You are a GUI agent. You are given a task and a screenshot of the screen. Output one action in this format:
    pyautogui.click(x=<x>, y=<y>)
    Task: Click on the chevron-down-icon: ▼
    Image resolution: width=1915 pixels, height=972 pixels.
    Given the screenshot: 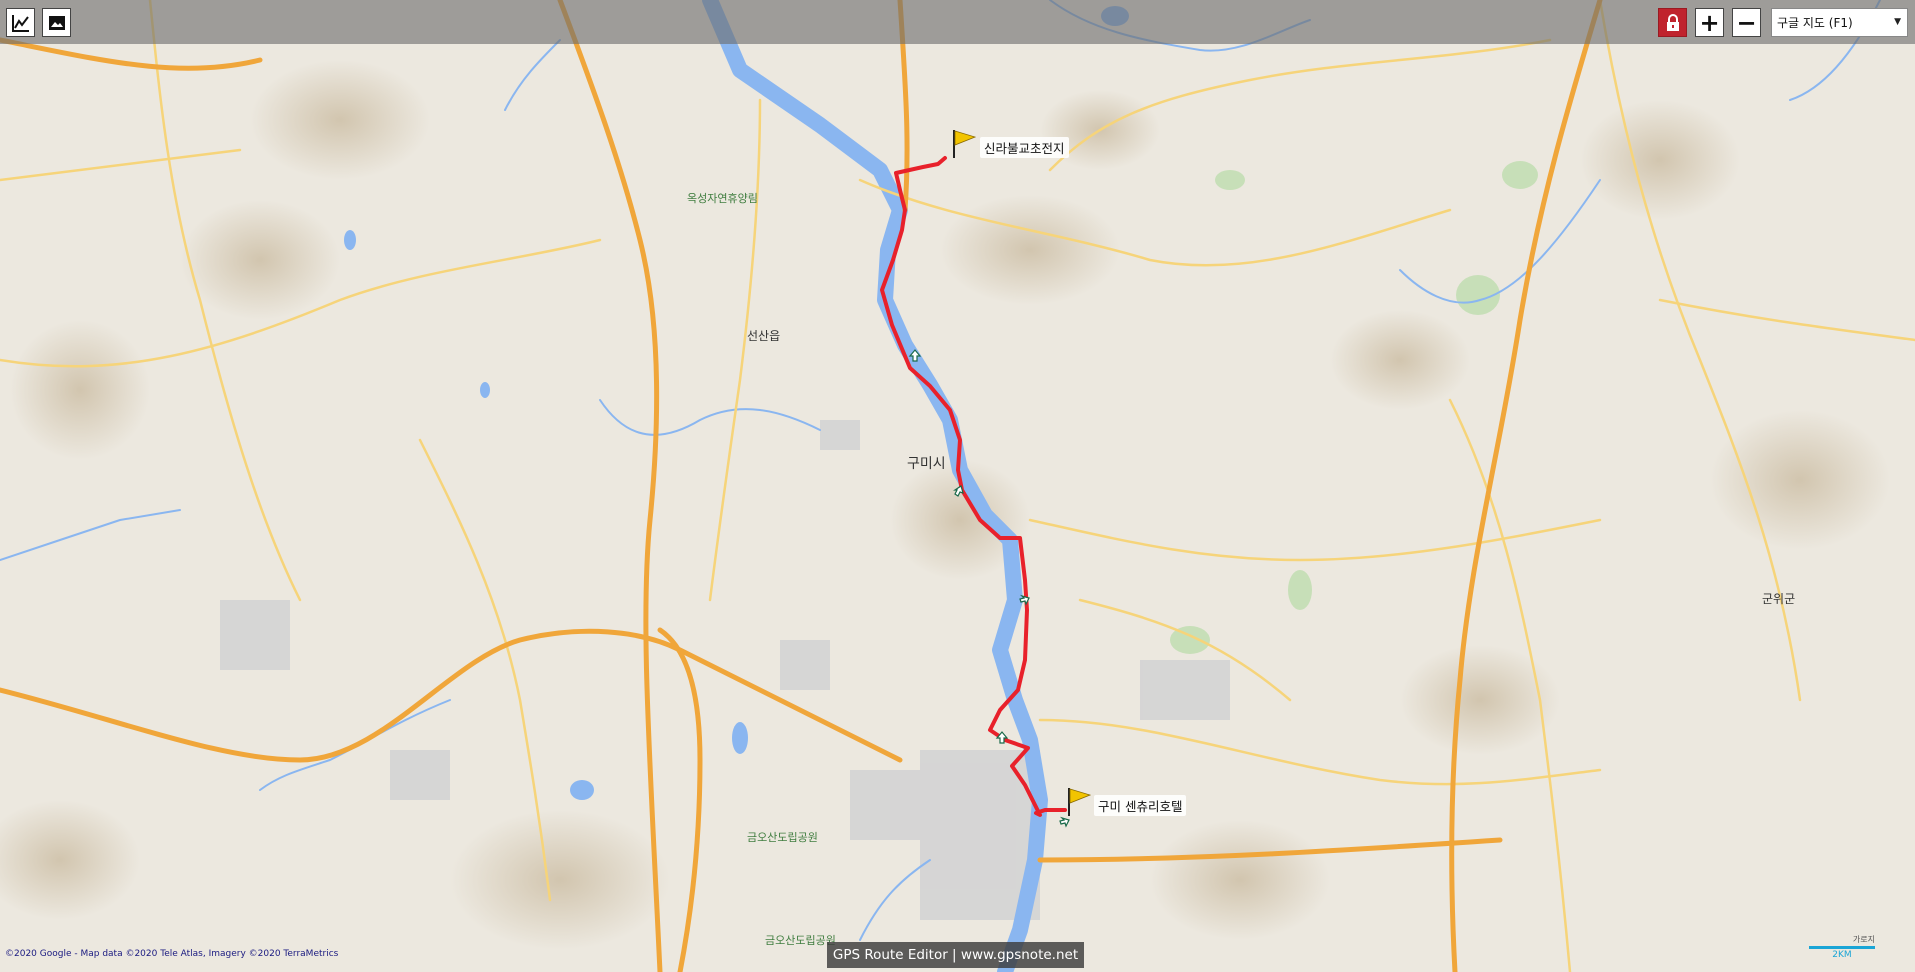 What is the action you would take?
    pyautogui.click(x=1897, y=22)
    